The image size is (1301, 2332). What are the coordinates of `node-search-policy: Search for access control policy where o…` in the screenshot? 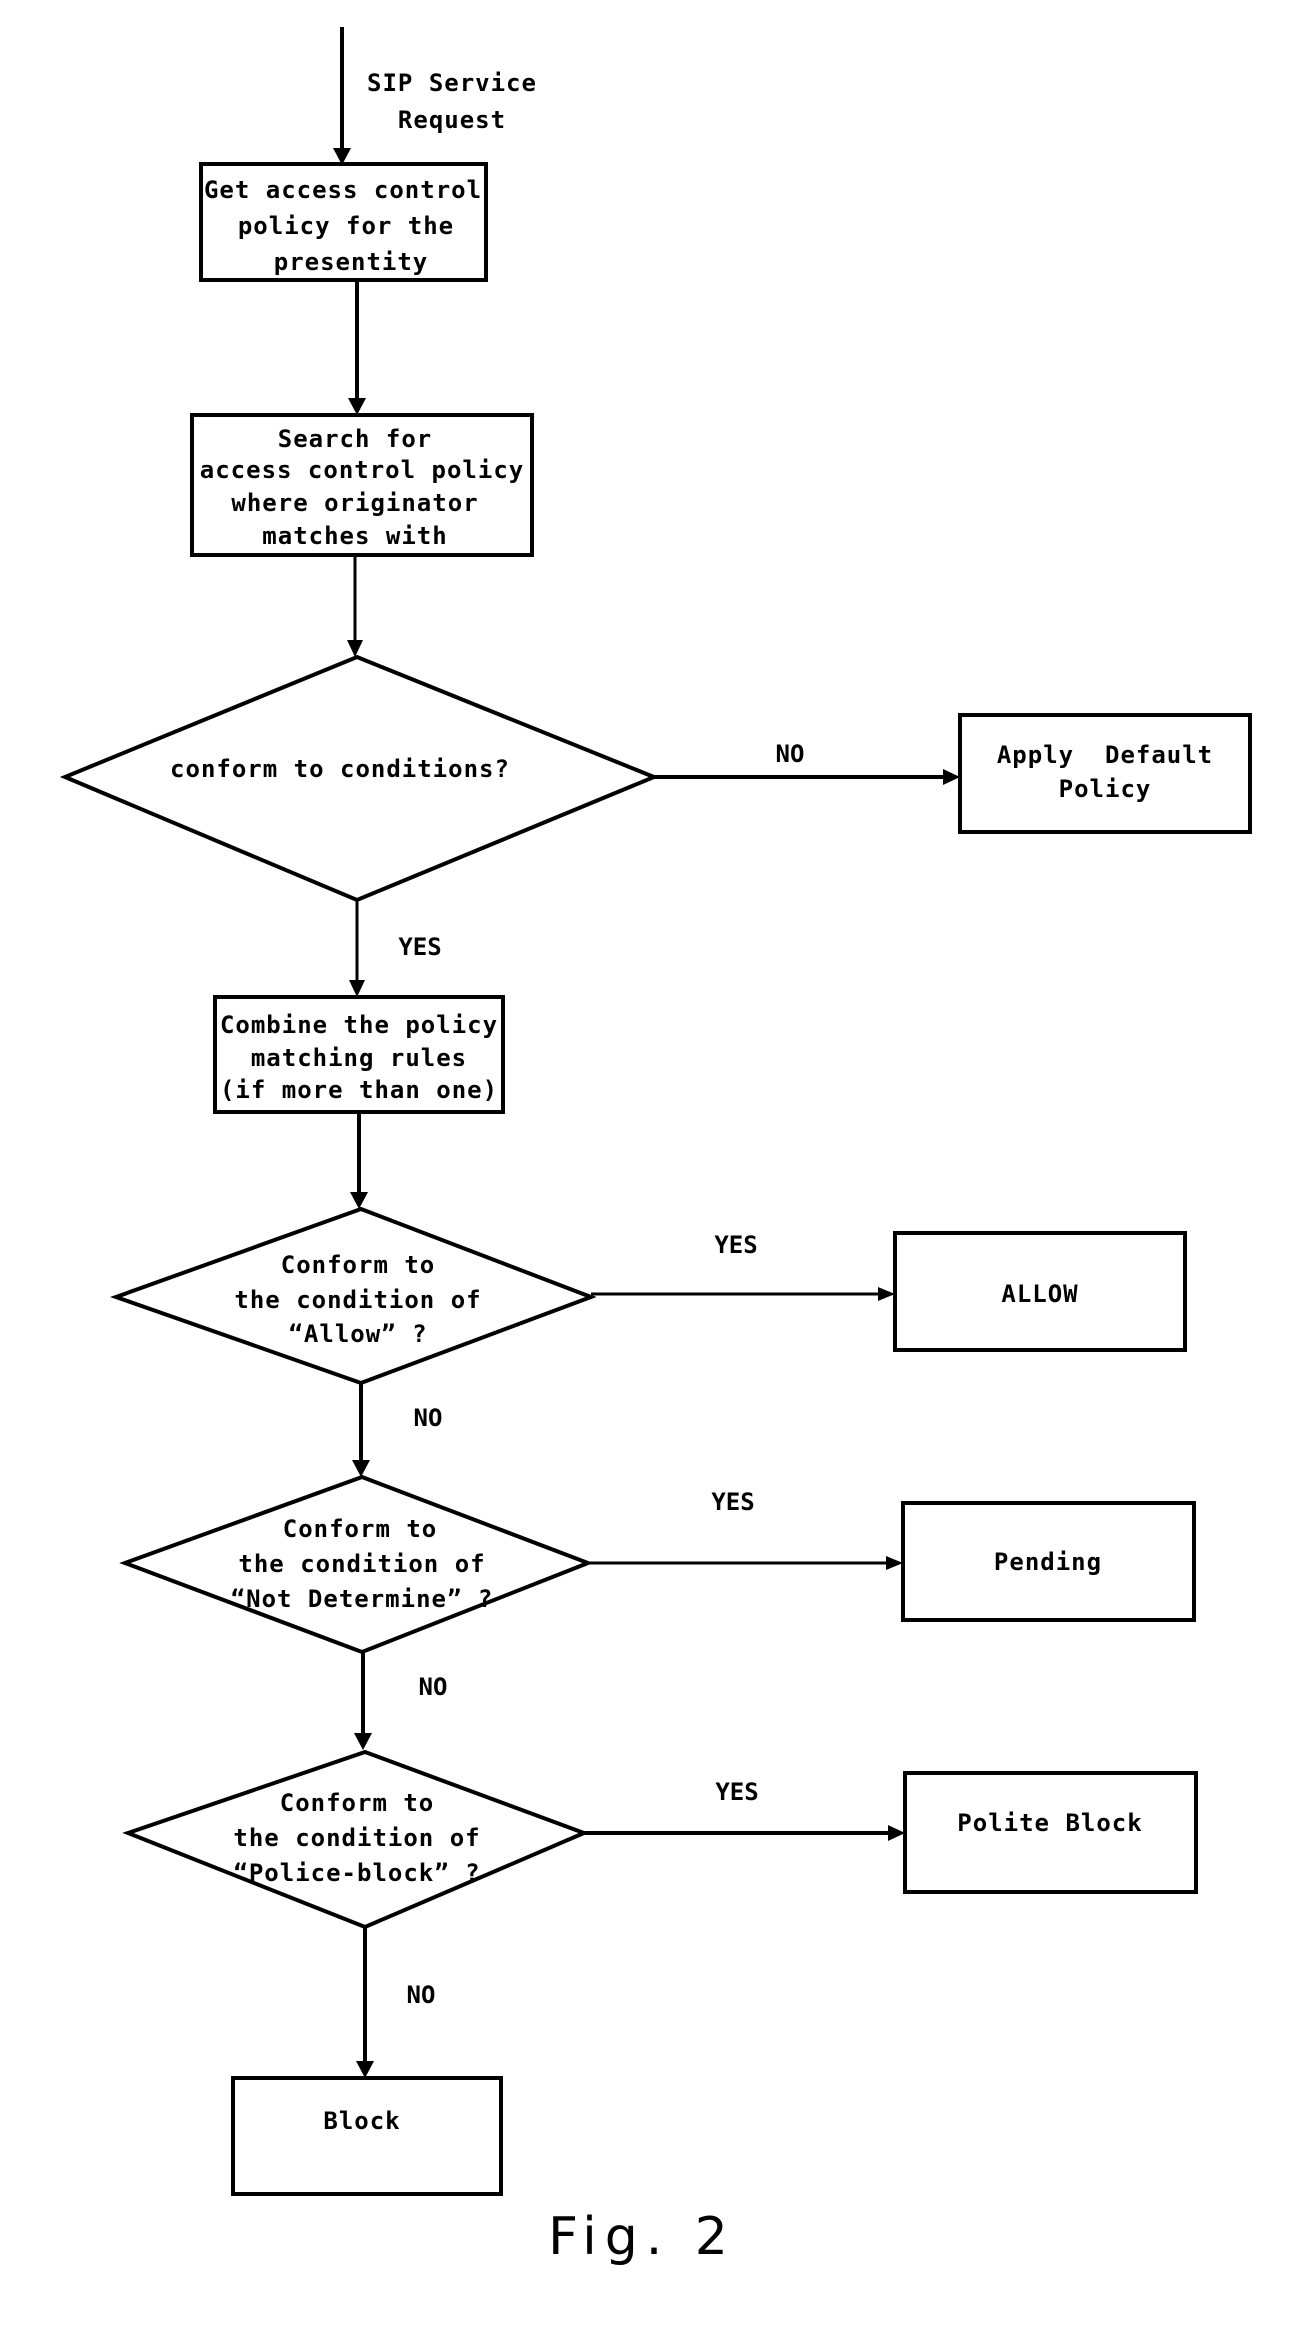 It's located at (362, 485).